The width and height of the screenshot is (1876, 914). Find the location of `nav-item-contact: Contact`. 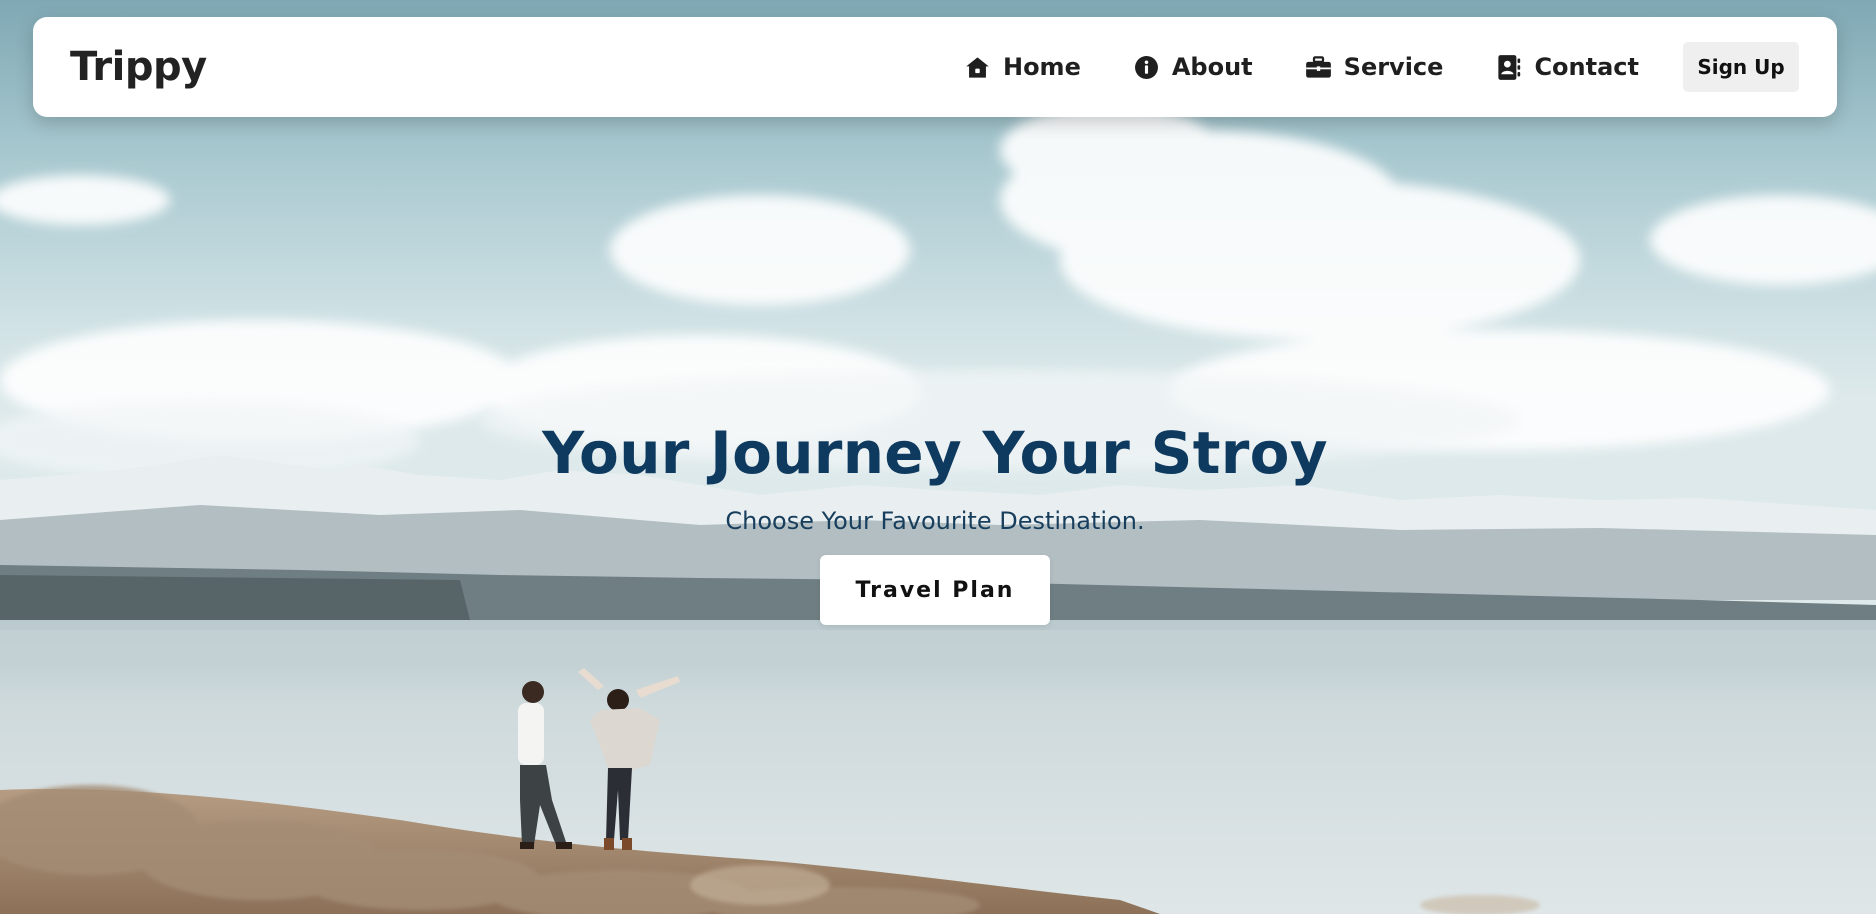

nav-item-contact: Contact is located at coordinates (1567, 67).